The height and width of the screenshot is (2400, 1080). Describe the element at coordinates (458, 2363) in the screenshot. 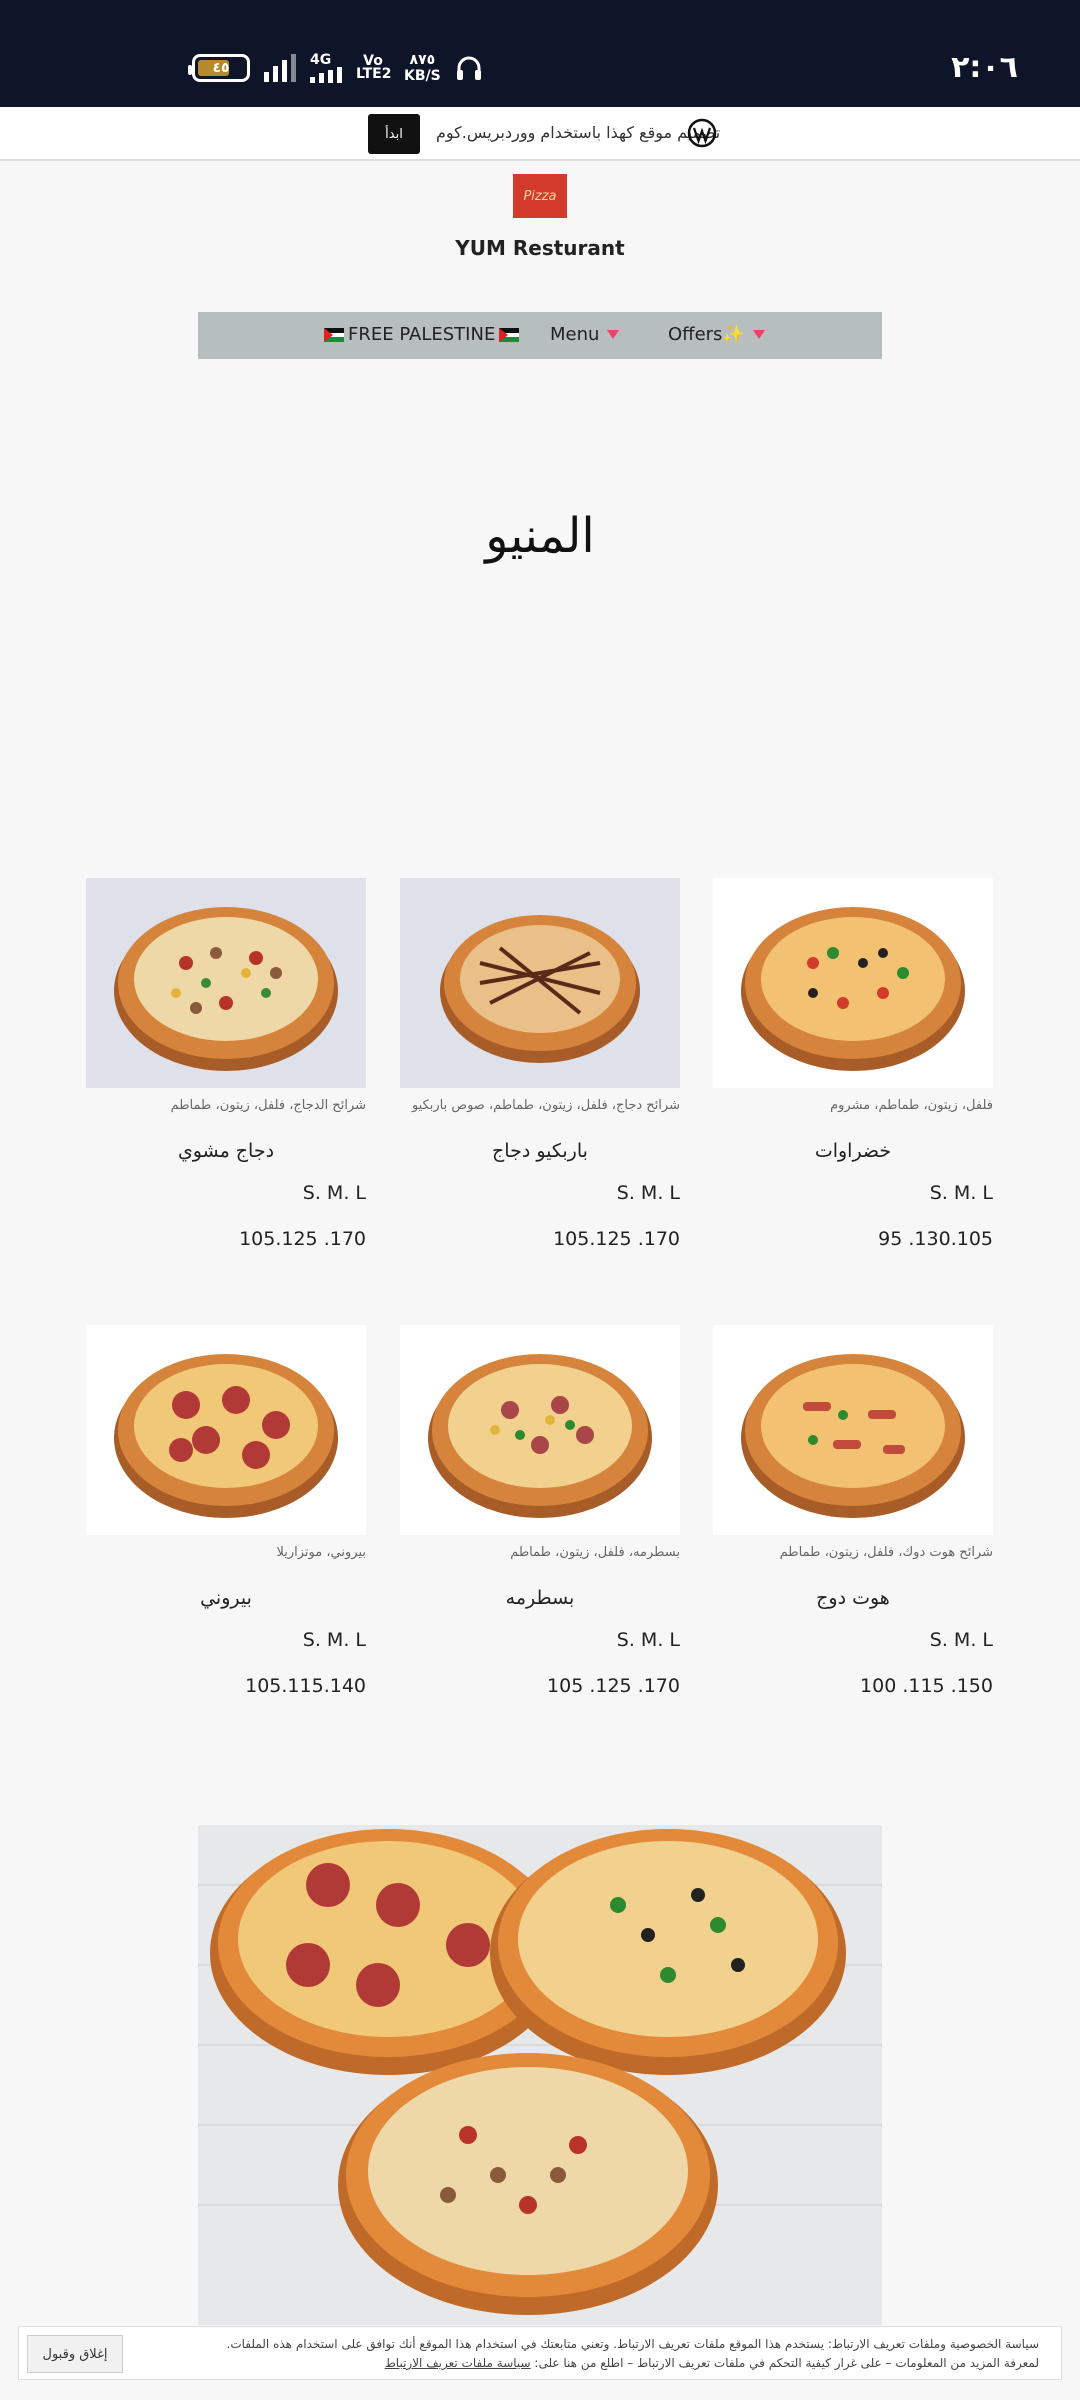

I see `cookie-policy-link: سياسة ملفات تعريف الارتباط` at that location.